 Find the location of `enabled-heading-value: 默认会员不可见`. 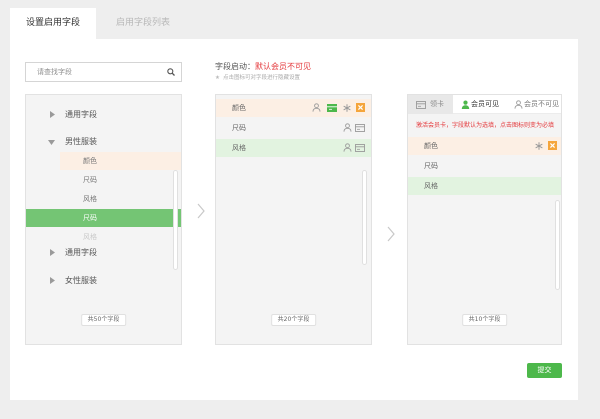

enabled-heading-value: 默认会员不可见 is located at coordinates (283, 66).